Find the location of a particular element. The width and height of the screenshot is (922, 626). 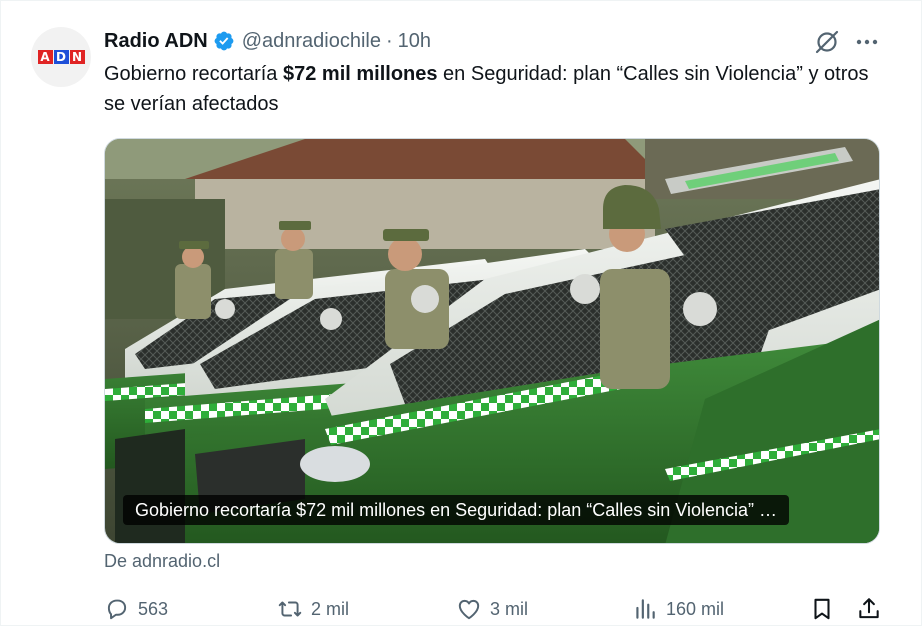

bookmark-button is located at coordinates (822, 609).